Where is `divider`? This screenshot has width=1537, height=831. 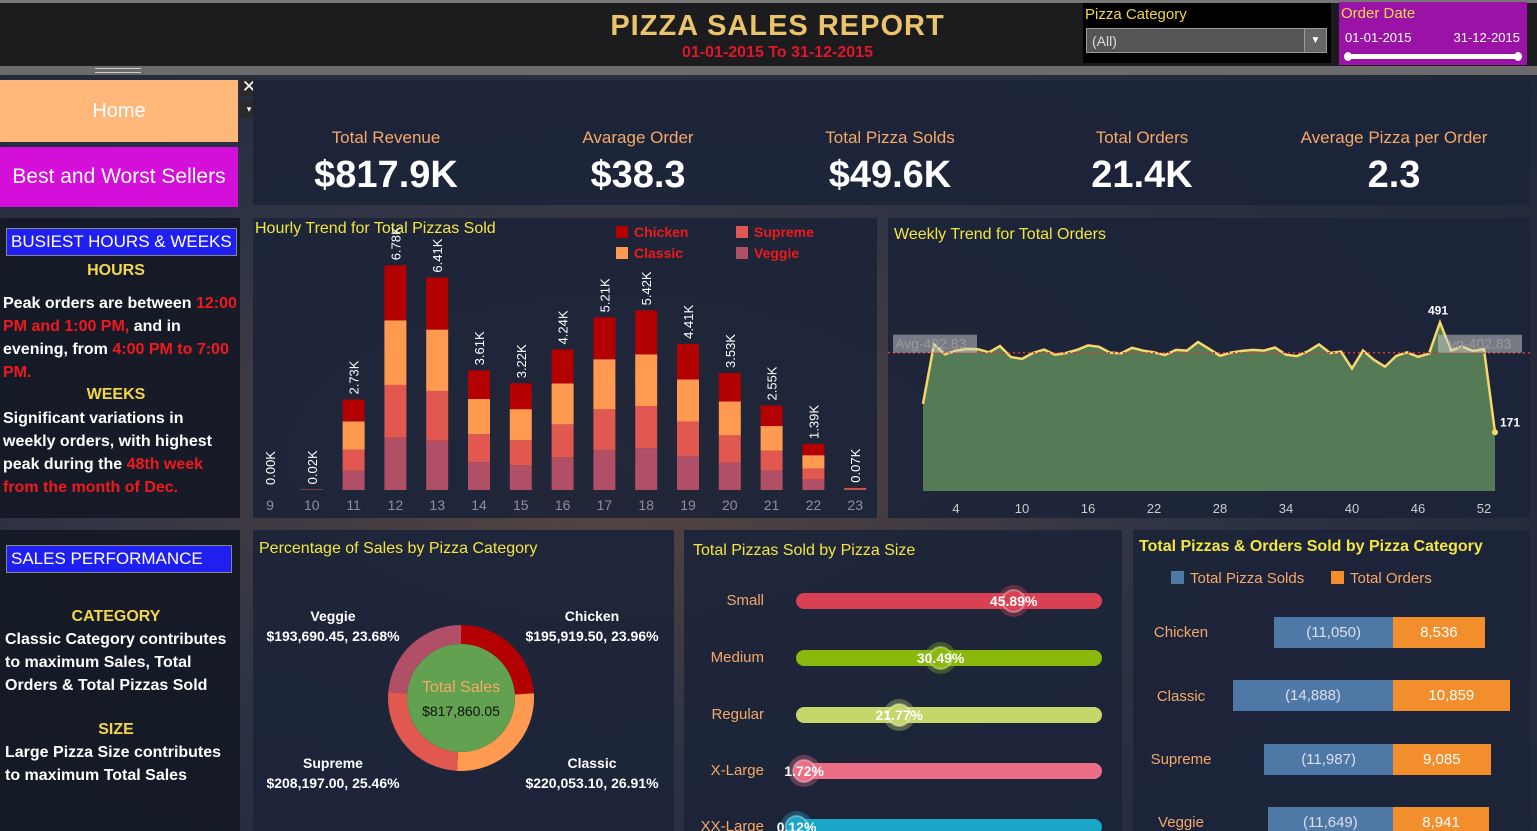
divider is located at coordinates (768, 70).